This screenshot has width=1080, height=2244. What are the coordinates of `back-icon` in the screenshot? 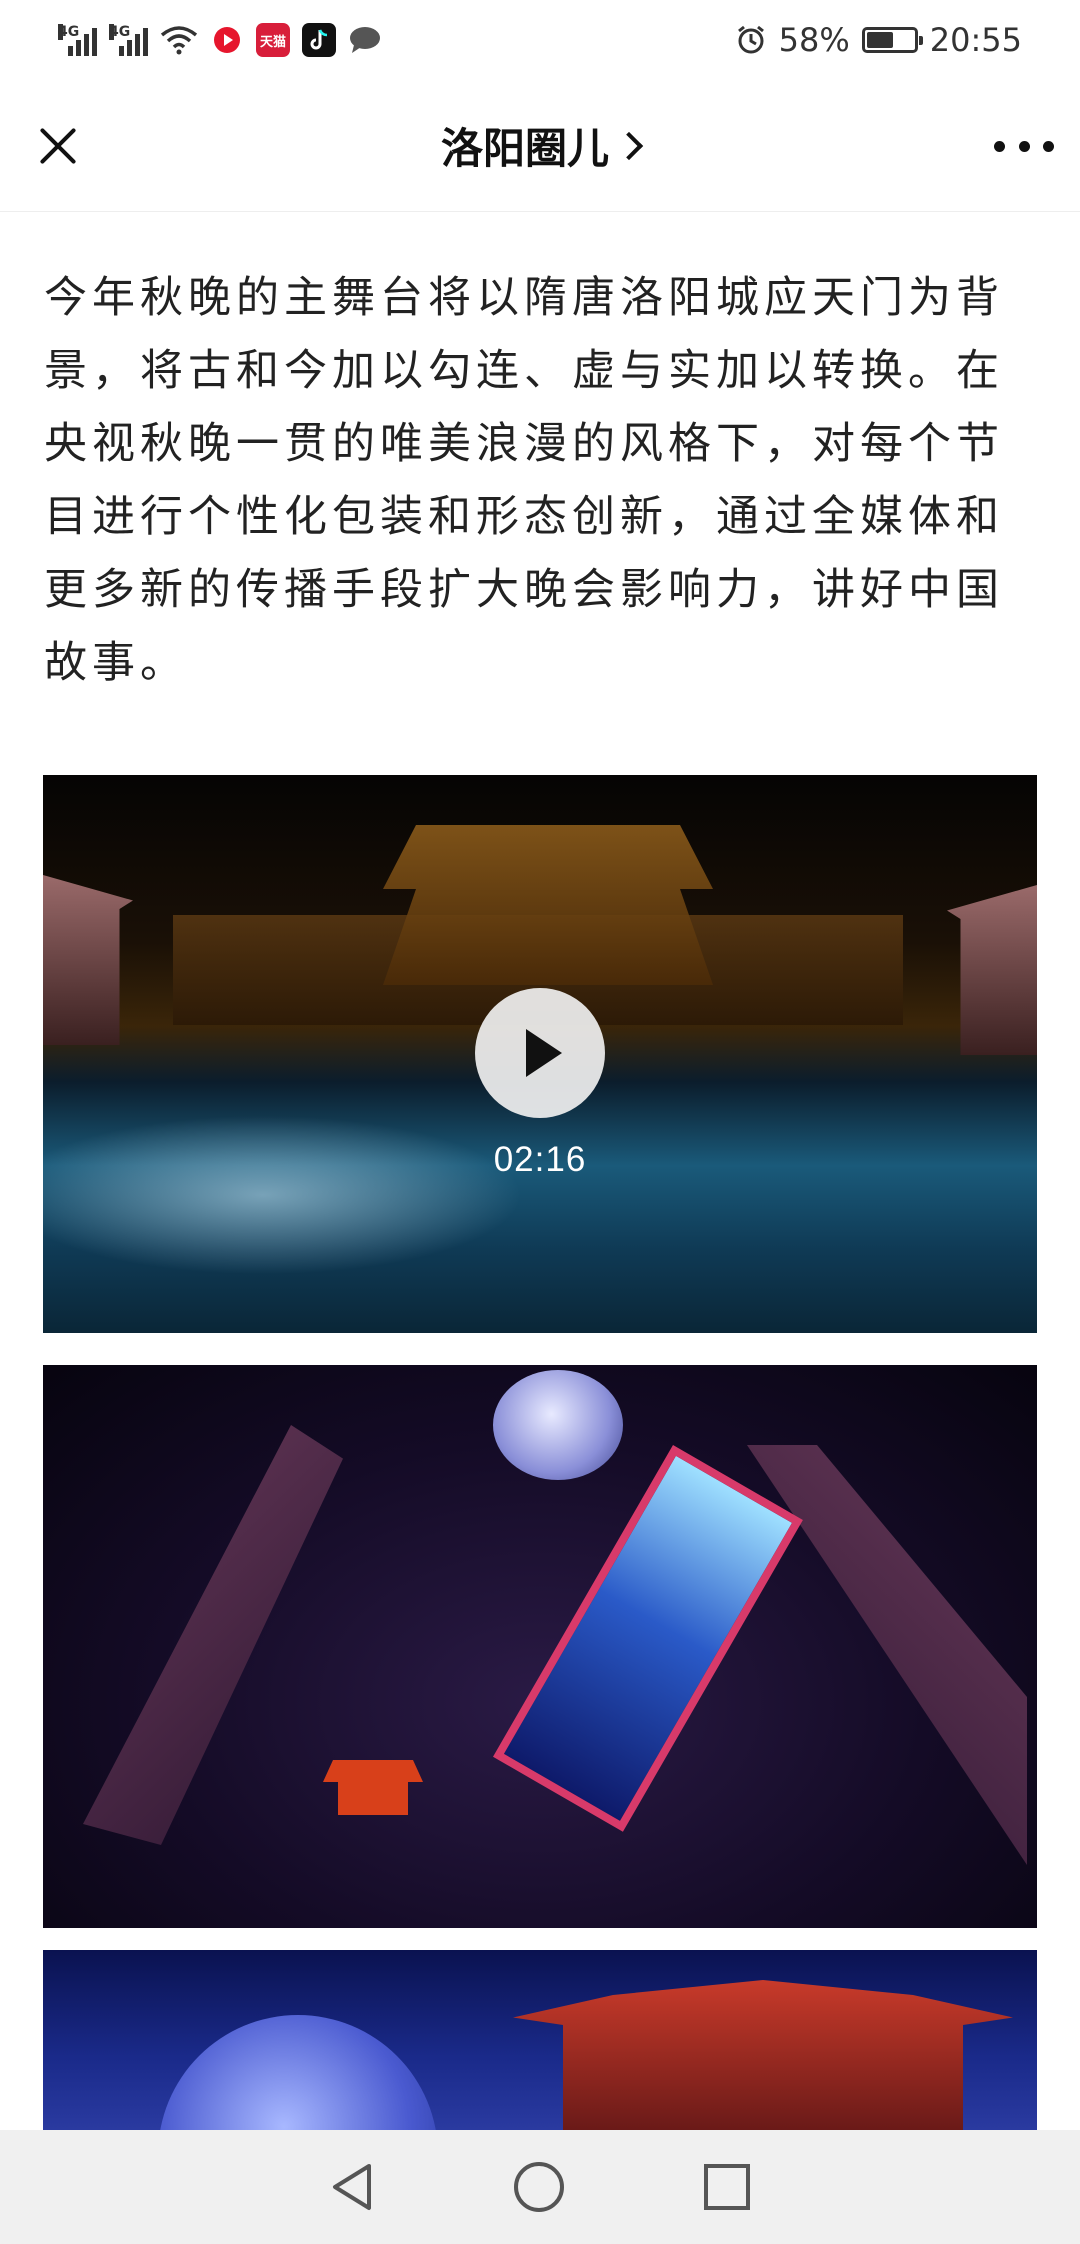 It's located at (352, 2187).